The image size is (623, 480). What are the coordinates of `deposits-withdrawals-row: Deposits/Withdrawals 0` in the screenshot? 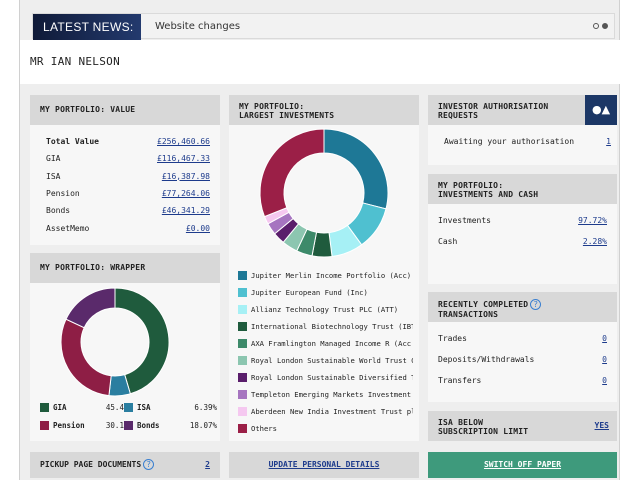 It's located at (522, 361).